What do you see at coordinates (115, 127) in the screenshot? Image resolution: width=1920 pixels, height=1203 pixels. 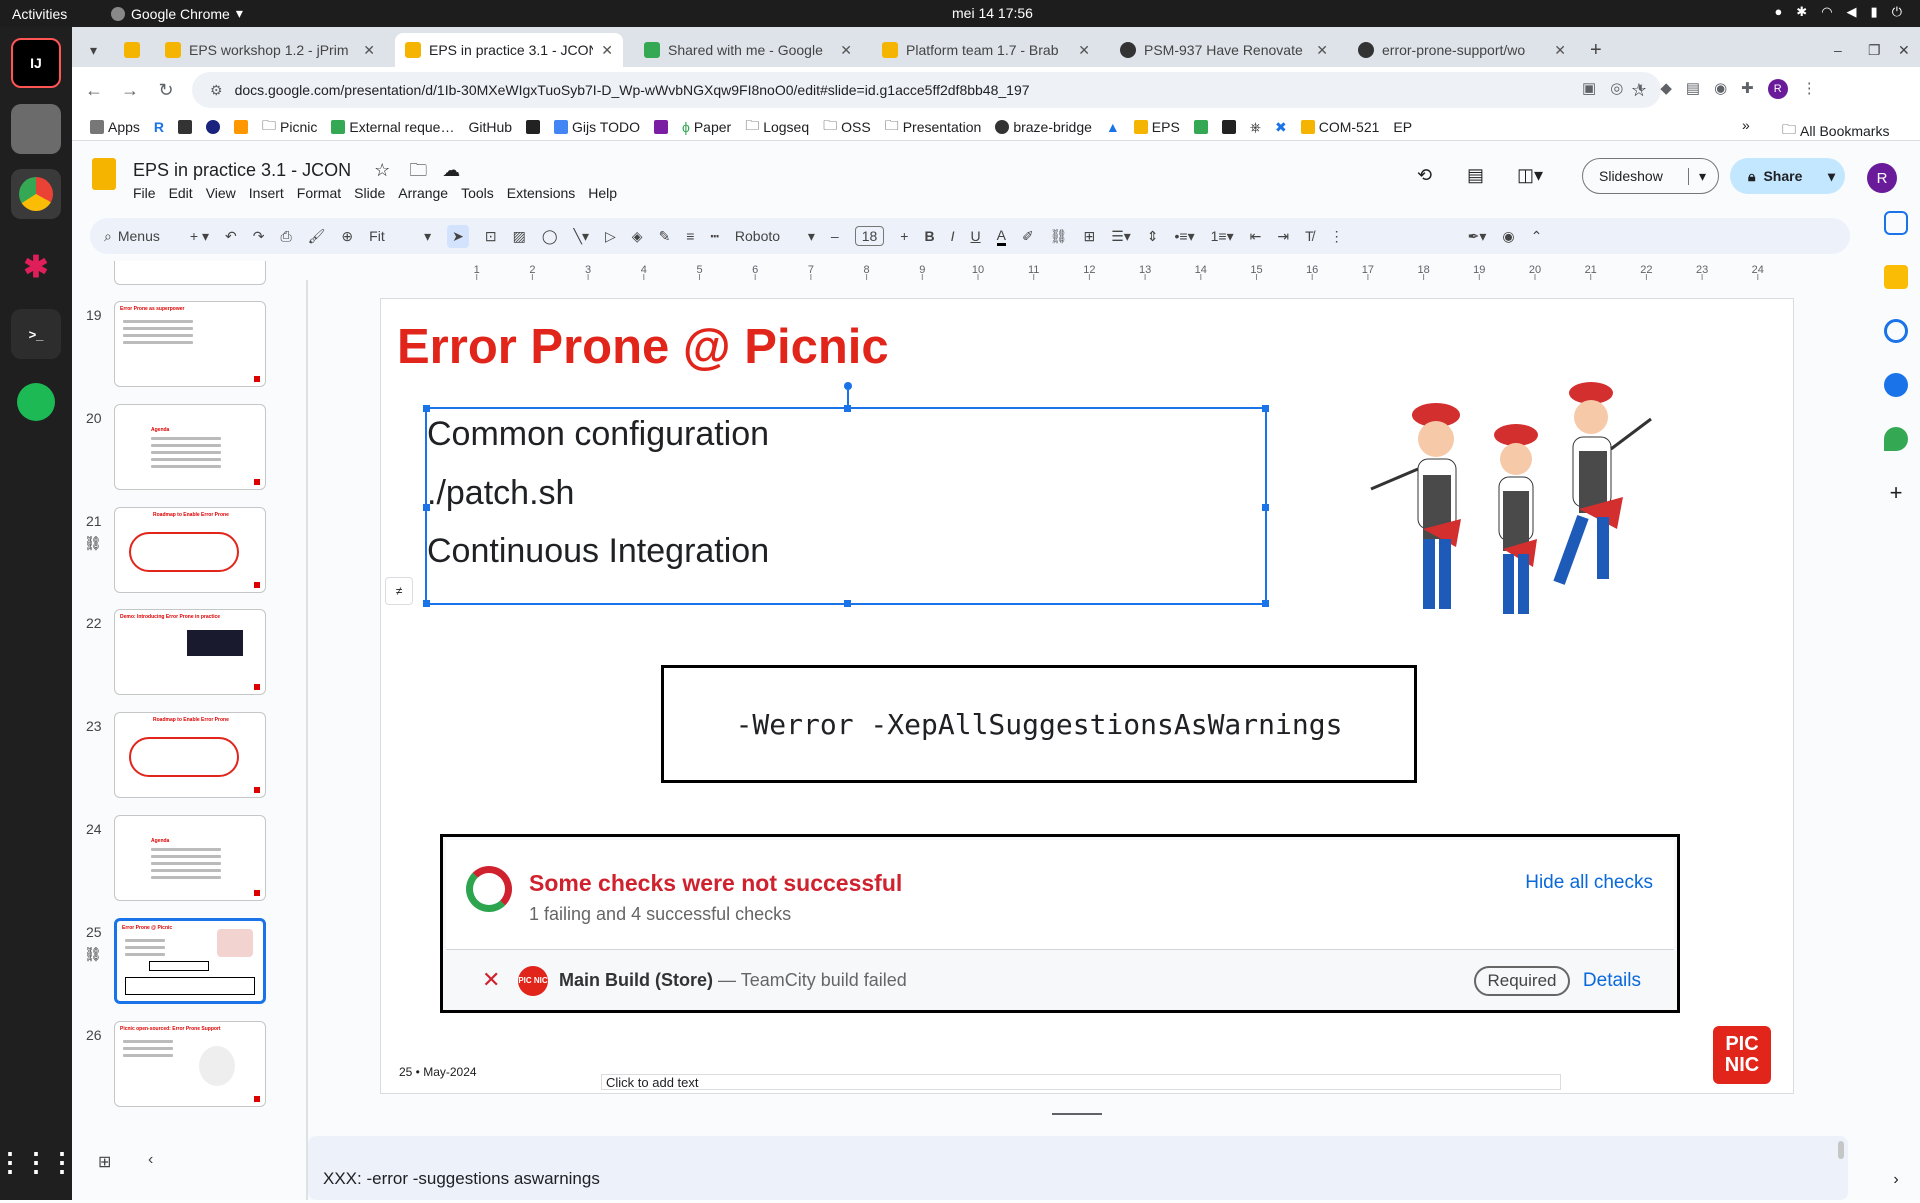 I see `bookmark-apps: Apps` at bounding box center [115, 127].